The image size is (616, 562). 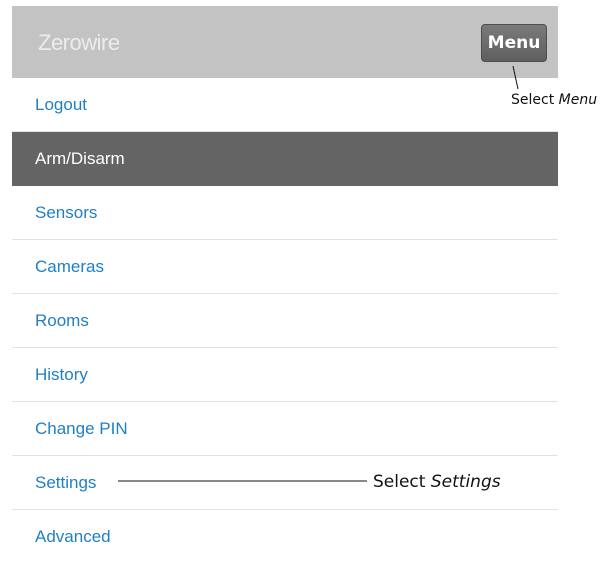 What do you see at coordinates (285, 375) in the screenshot?
I see `menu-item-history: History` at bounding box center [285, 375].